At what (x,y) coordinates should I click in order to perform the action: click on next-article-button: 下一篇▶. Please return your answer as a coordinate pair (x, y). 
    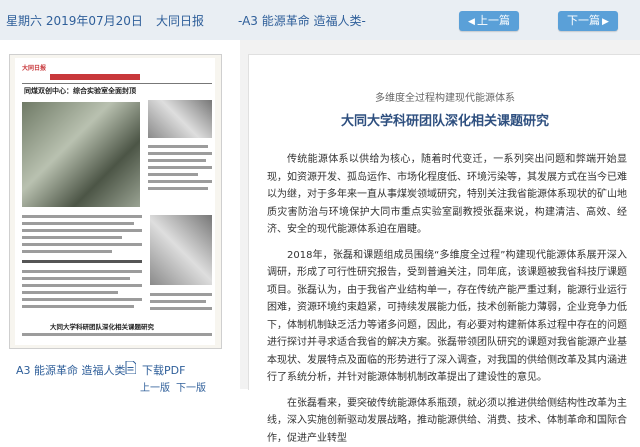
    Looking at the image, I should click on (588, 21).